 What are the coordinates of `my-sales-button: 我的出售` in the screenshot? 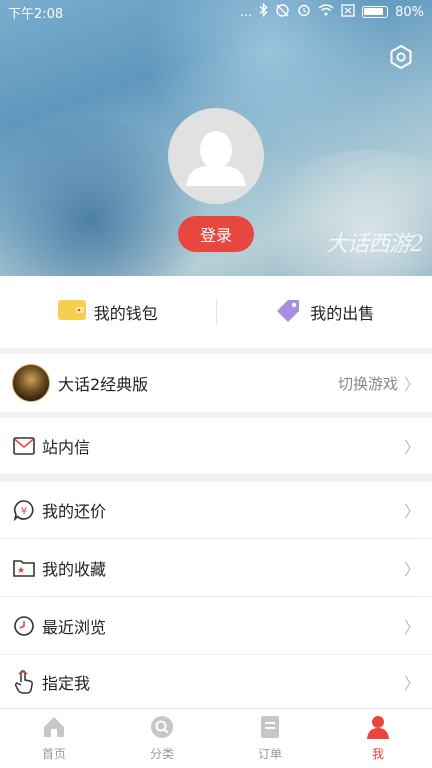 It's located at (324, 312).